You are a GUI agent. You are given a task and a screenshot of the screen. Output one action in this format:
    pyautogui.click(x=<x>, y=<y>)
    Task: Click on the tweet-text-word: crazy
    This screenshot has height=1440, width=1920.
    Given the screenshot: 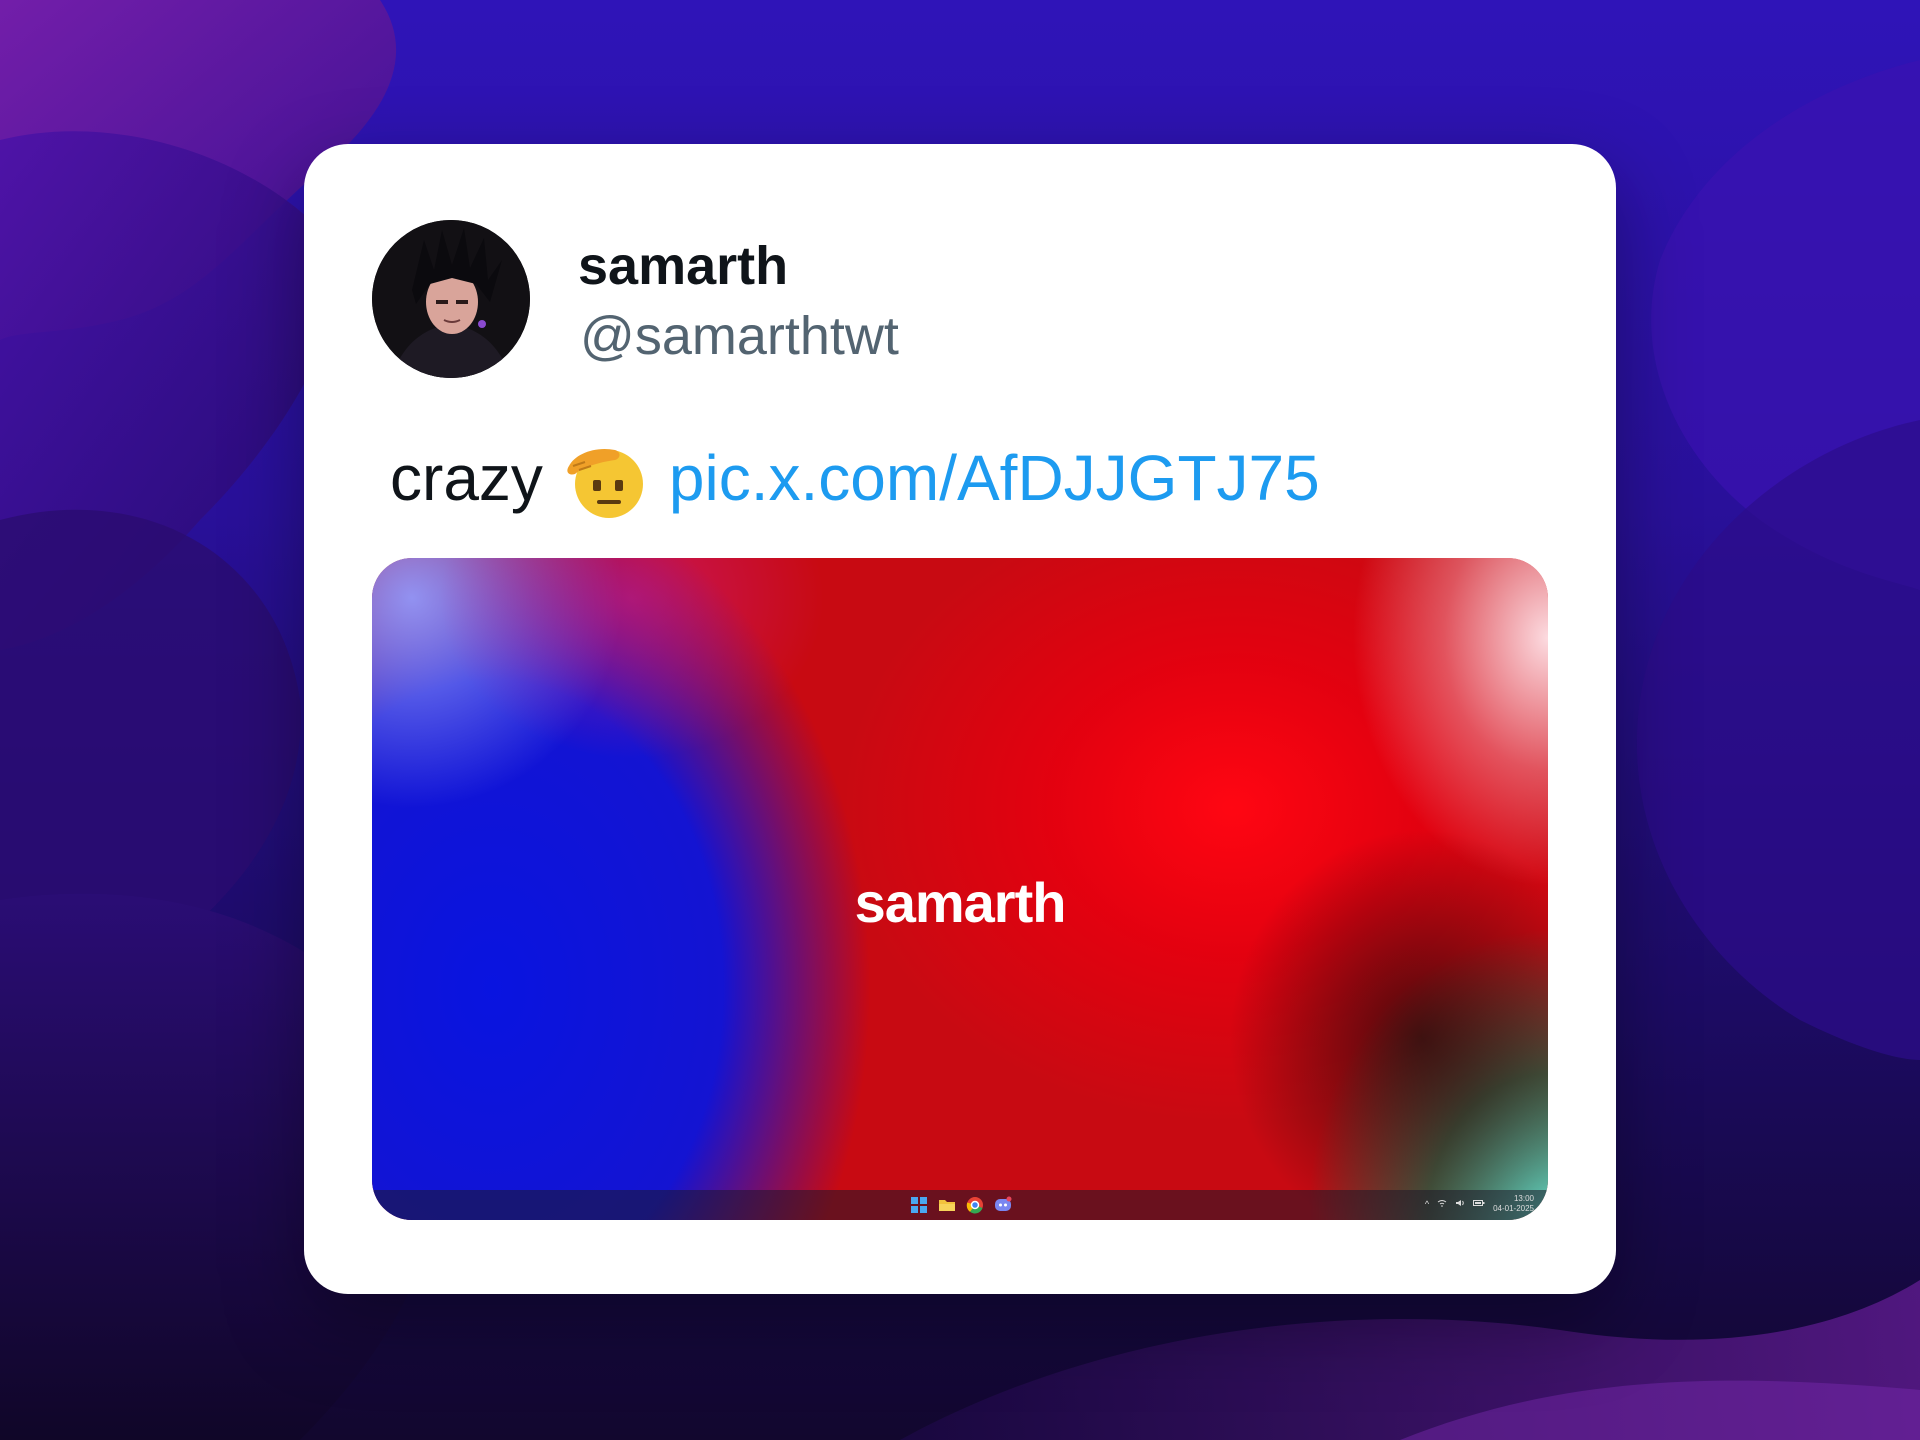 What is the action you would take?
    pyautogui.click(x=466, y=478)
    